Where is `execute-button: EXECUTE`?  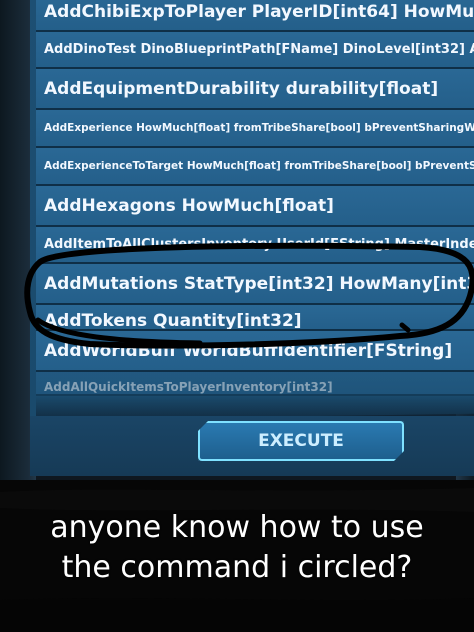 execute-button: EXECUTE is located at coordinates (301, 441).